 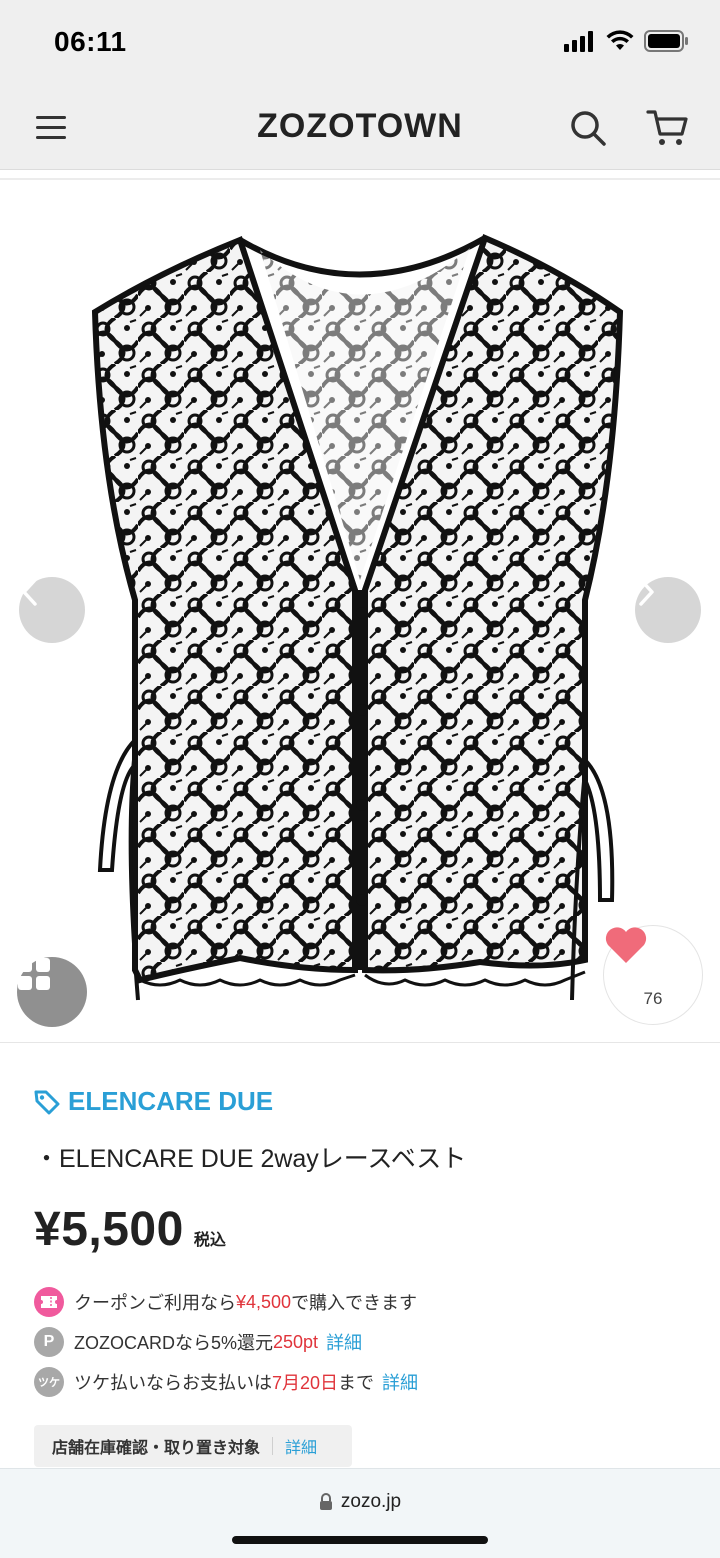 What do you see at coordinates (34, 974) in the screenshot?
I see `grid-icon` at bounding box center [34, 974].